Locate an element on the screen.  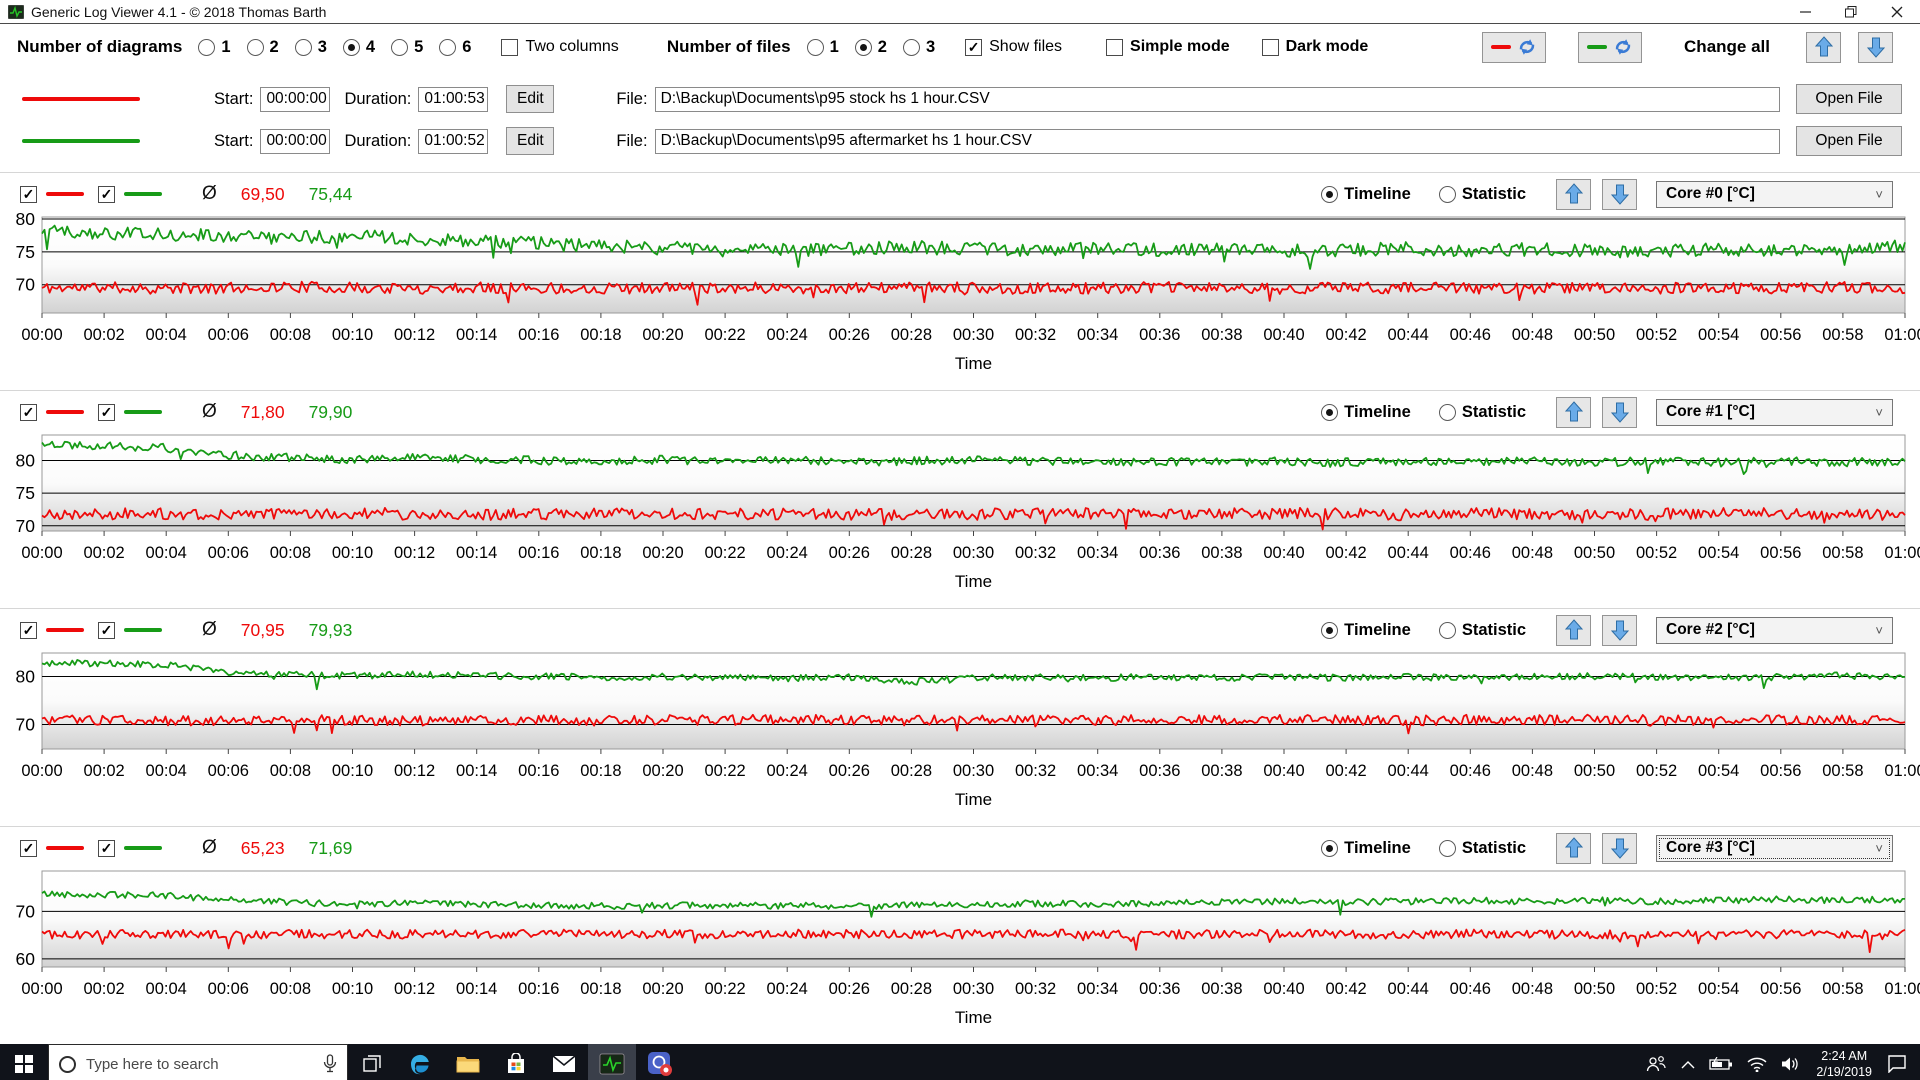
taskbar-app-recorder is located at coordinates (660, 1062).